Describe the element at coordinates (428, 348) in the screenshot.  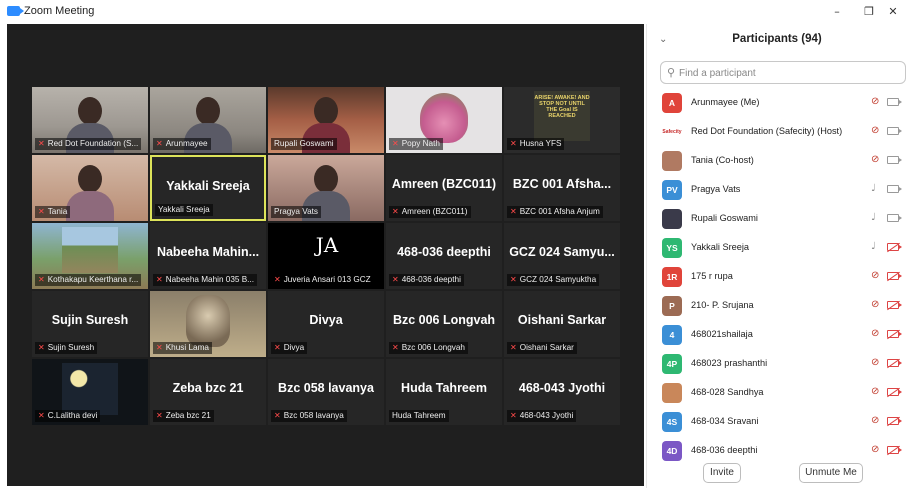
I see `tile-name-label: ✕ Bzc 006 Longvah` at that location.